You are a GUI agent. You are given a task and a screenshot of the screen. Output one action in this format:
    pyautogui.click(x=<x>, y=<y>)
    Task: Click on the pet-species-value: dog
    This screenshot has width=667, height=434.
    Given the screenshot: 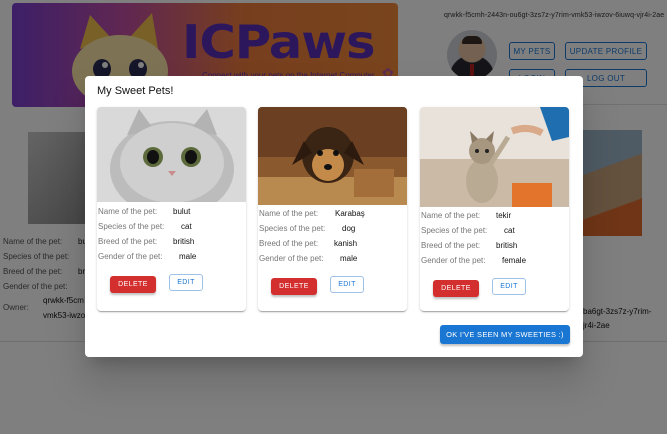 What is the action you would take?
    pyautogui.click(x=349, y=228)
    